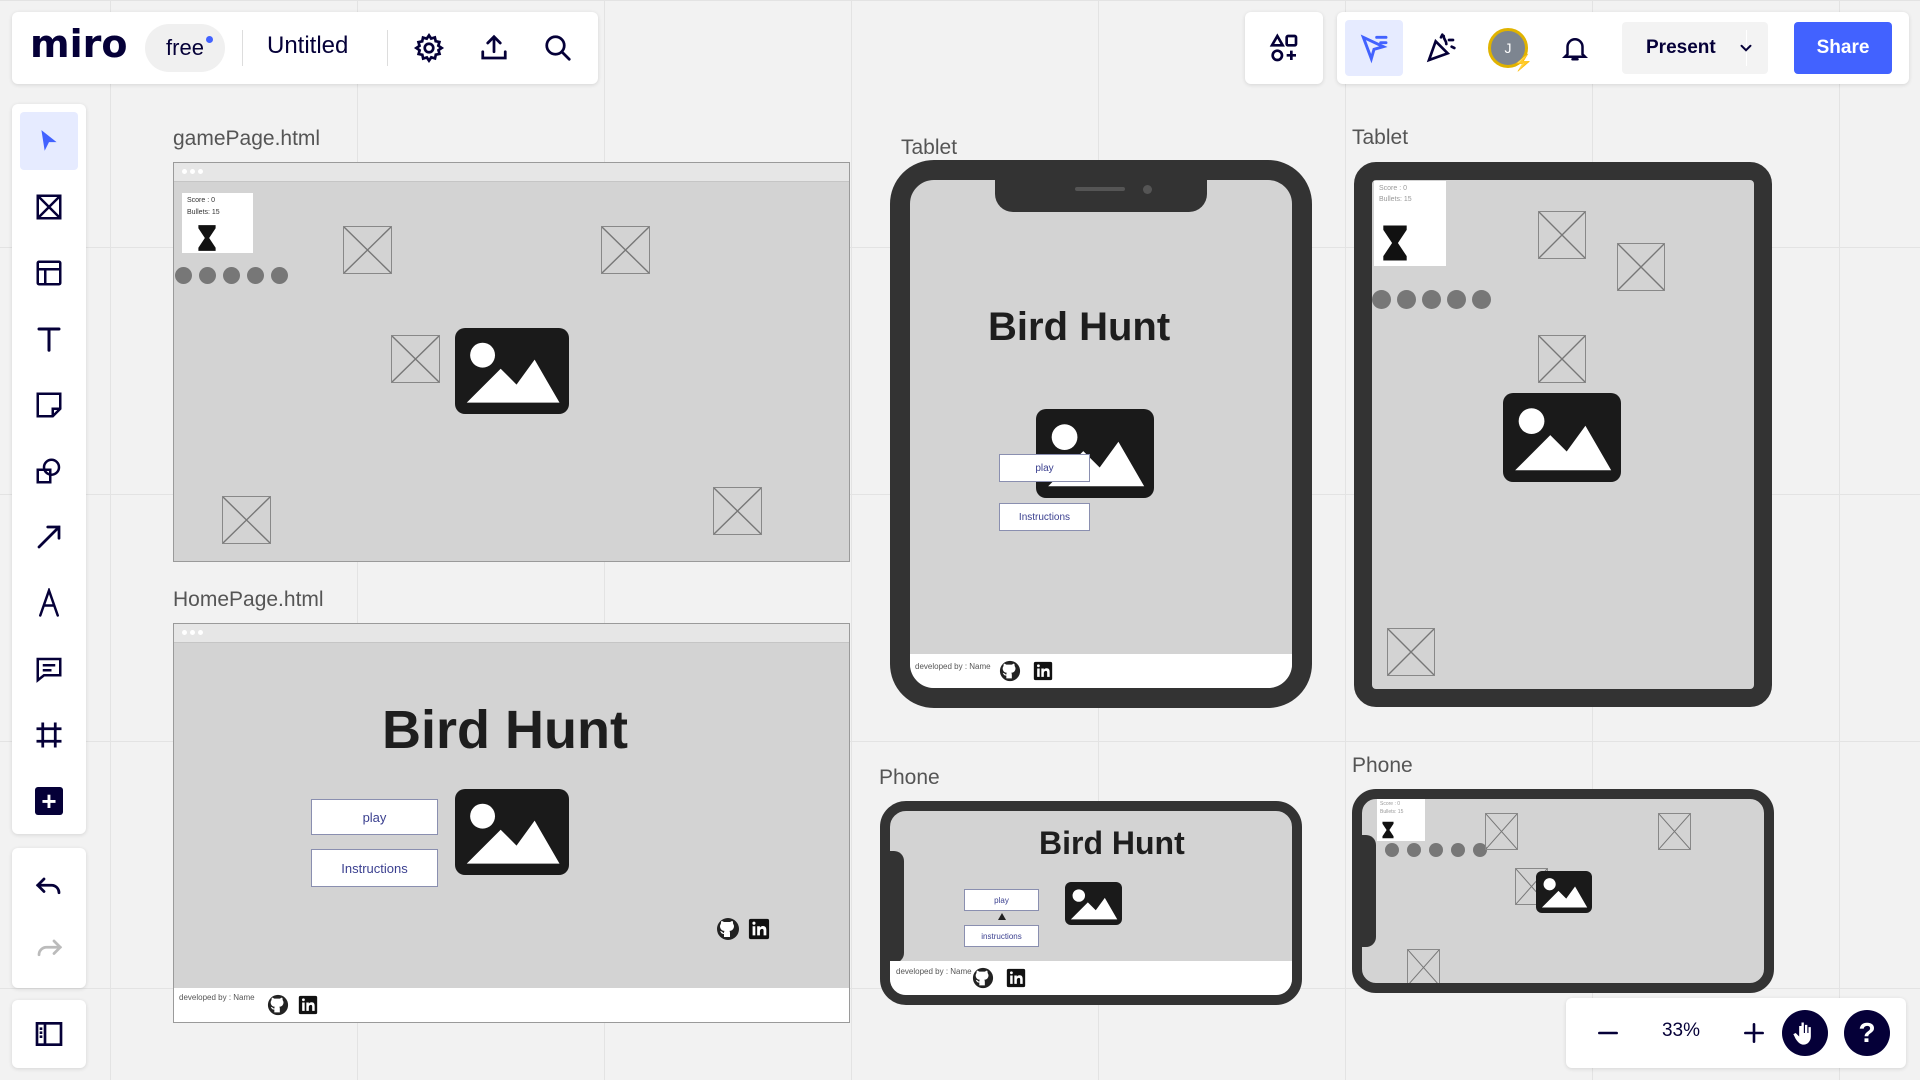 This screenshot has width=1920, height=1080. I want to click on apps-add-icon, so click(1284, 48).